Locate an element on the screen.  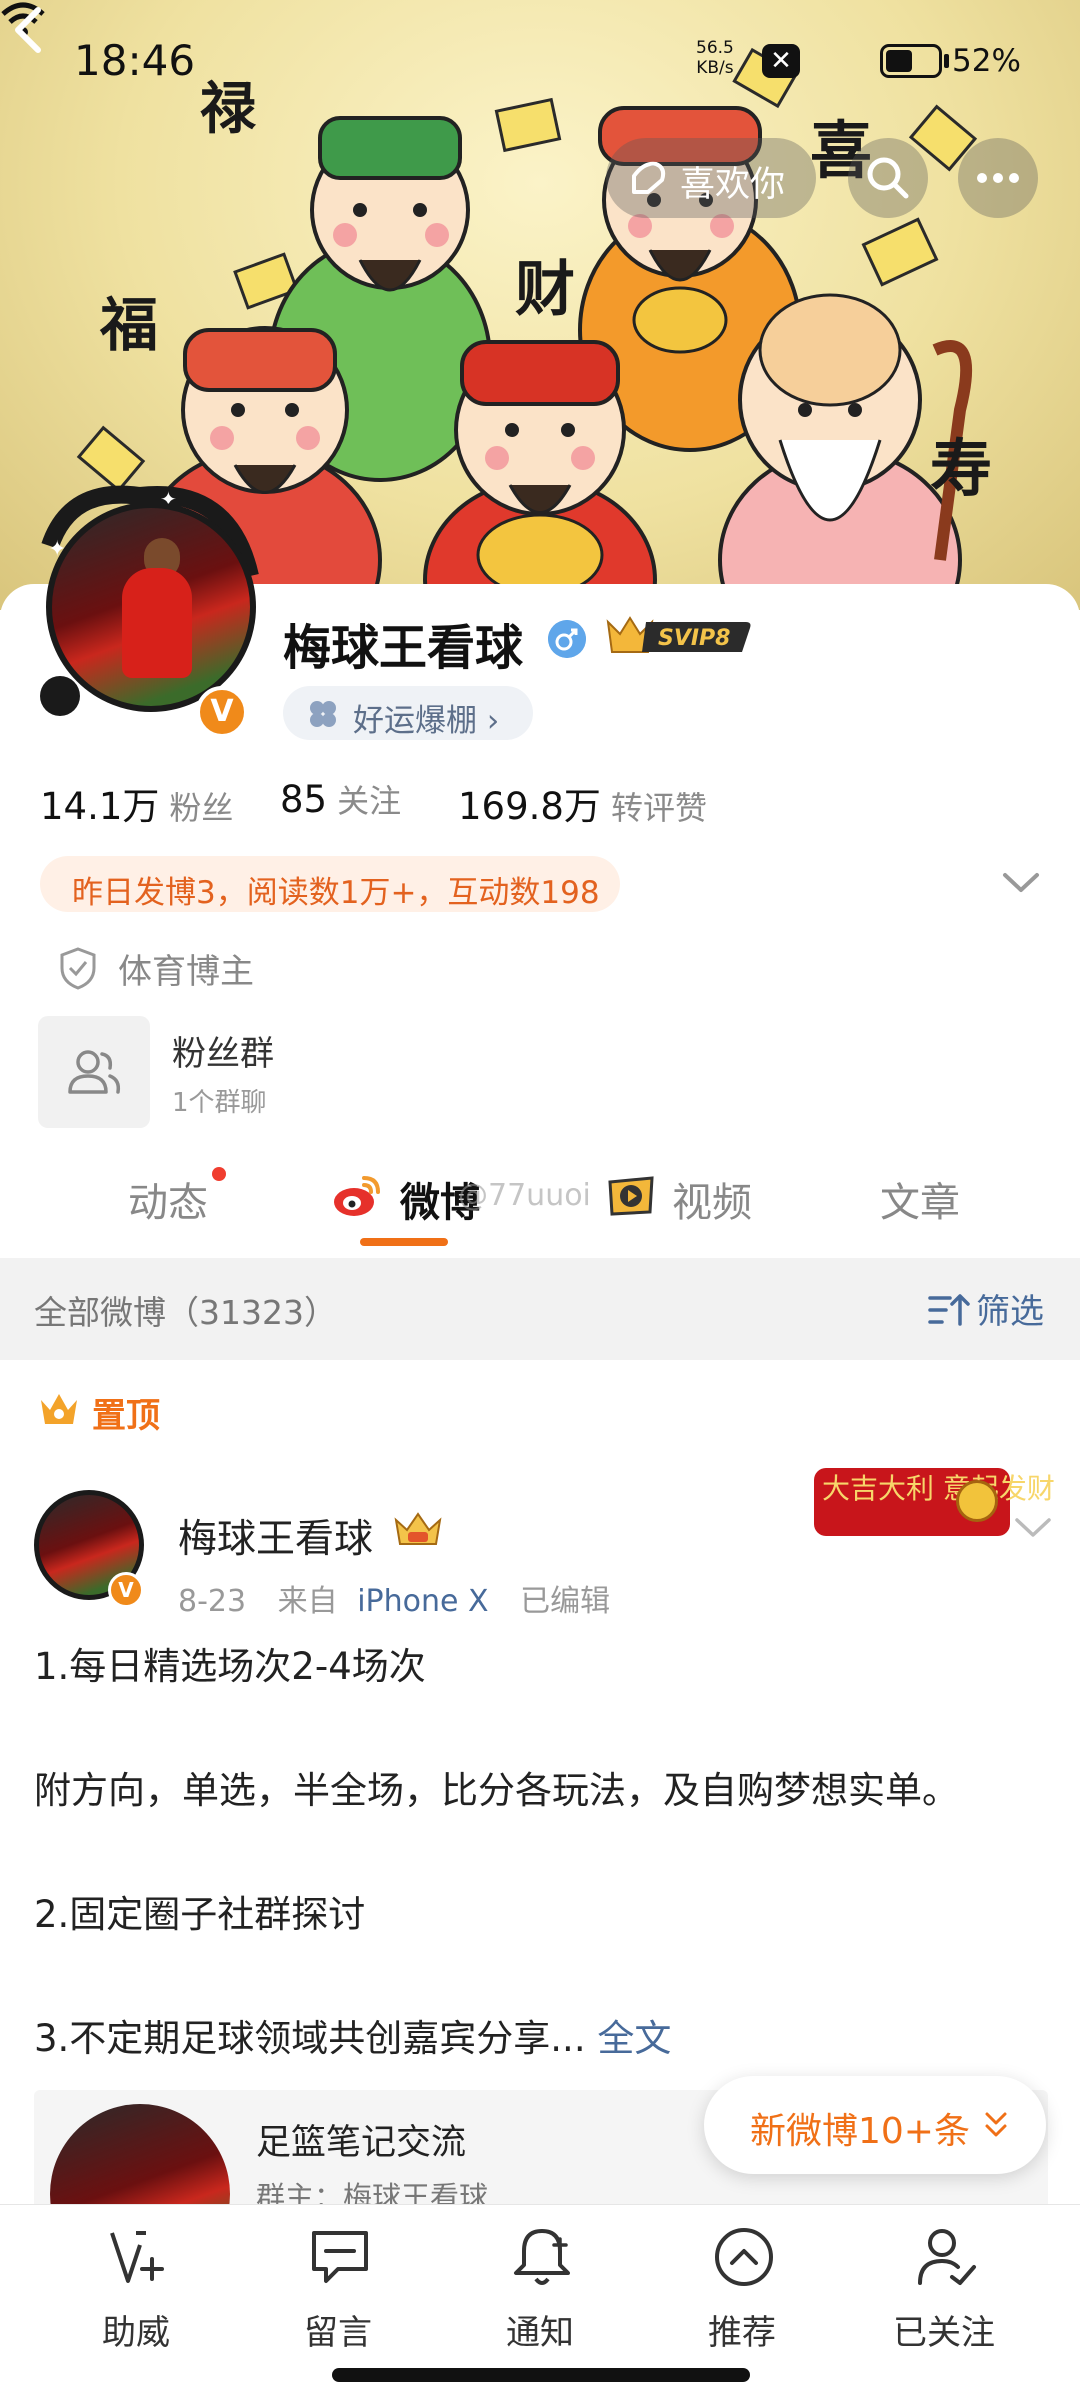
post-line-1: 1.每日精选场次2-4场次 is located at coordinates (230, 1666).